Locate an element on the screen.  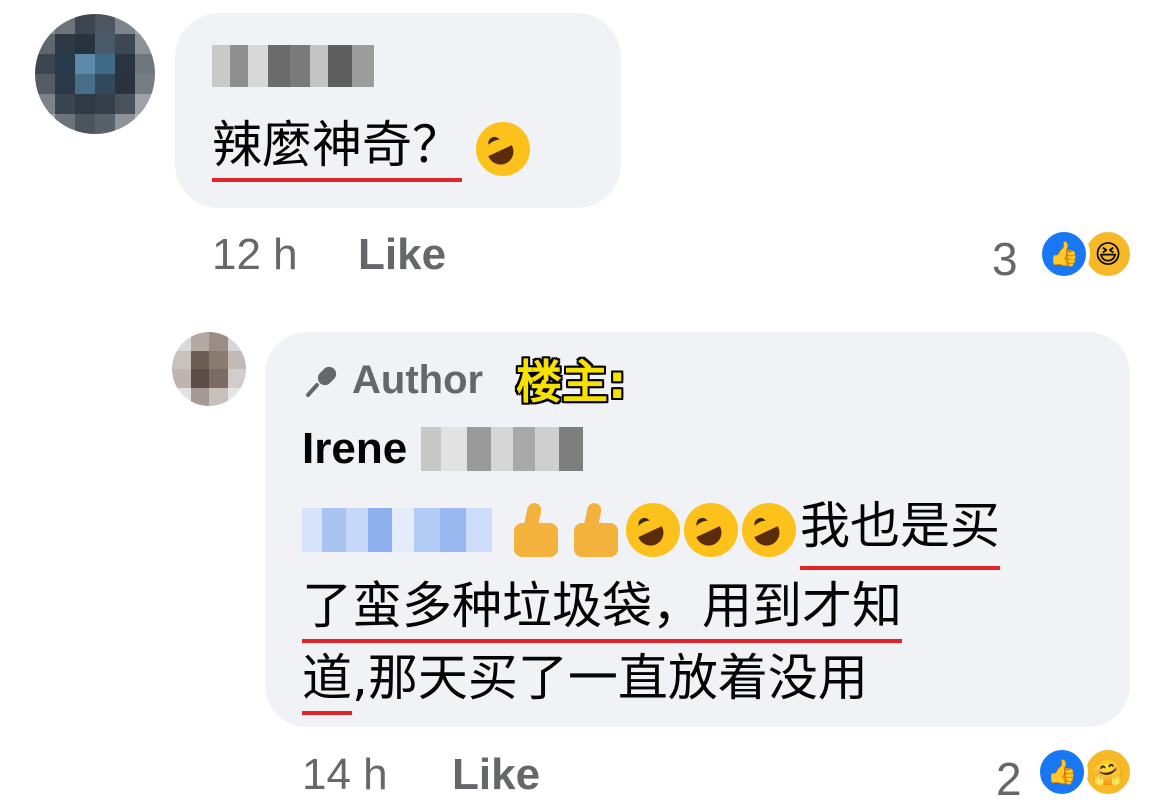
reply-like-button: Like is located at coordinates (496, 775).